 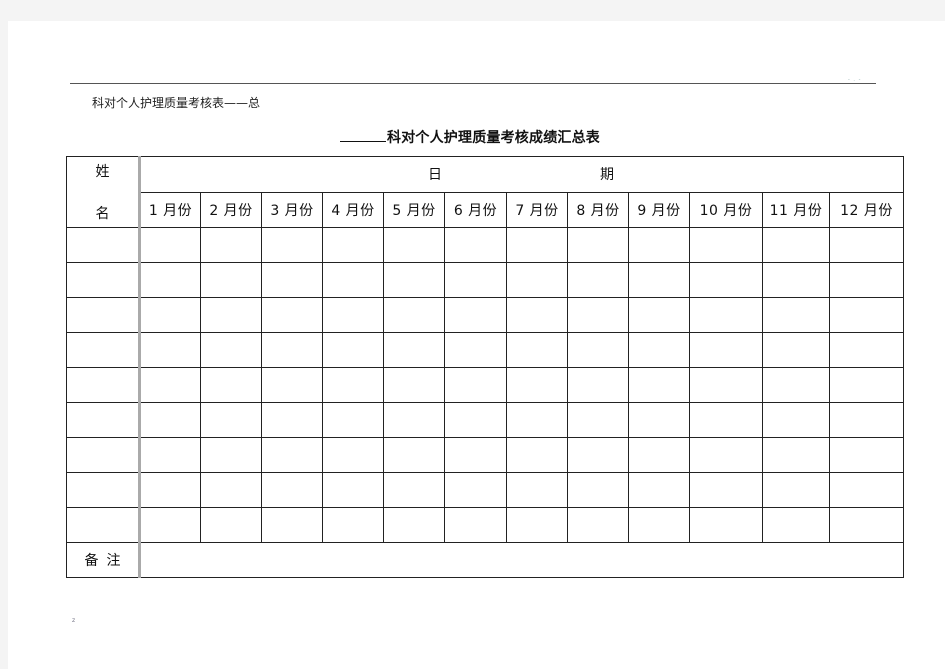 I want to click on notes-value-cell, so click(x=521, y=560).